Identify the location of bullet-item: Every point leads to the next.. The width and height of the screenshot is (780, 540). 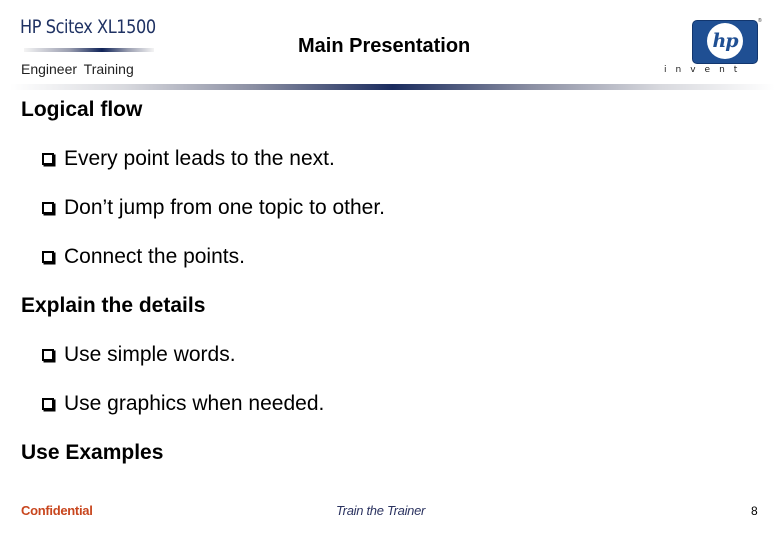
(188, 159).